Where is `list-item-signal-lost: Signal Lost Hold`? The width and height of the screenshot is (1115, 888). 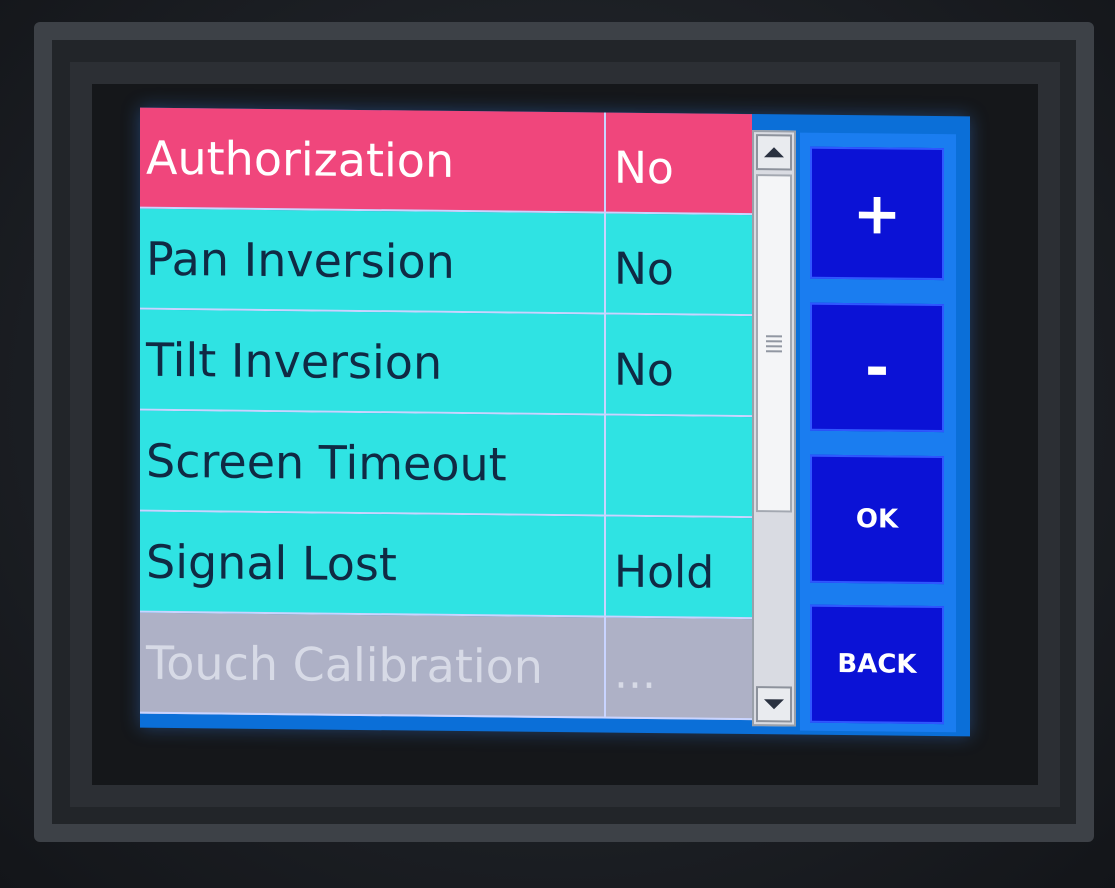 list-item-signal-lost: Signal Lost Hold is located at coordinates (446, 565).